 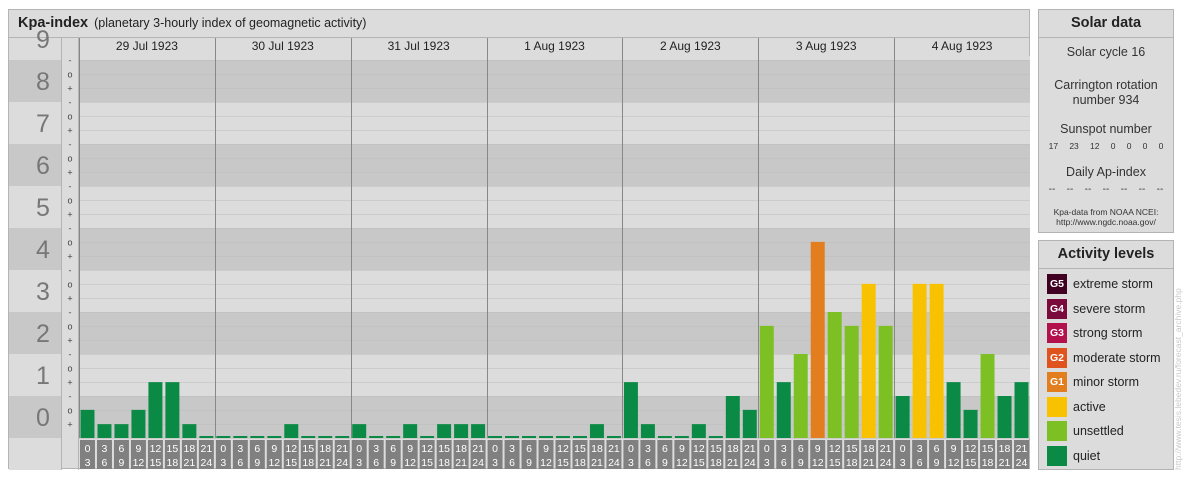 I want to click on sunspot-number-values: 17 23 12 0 0 0 0, so click(x=1106, y=146).